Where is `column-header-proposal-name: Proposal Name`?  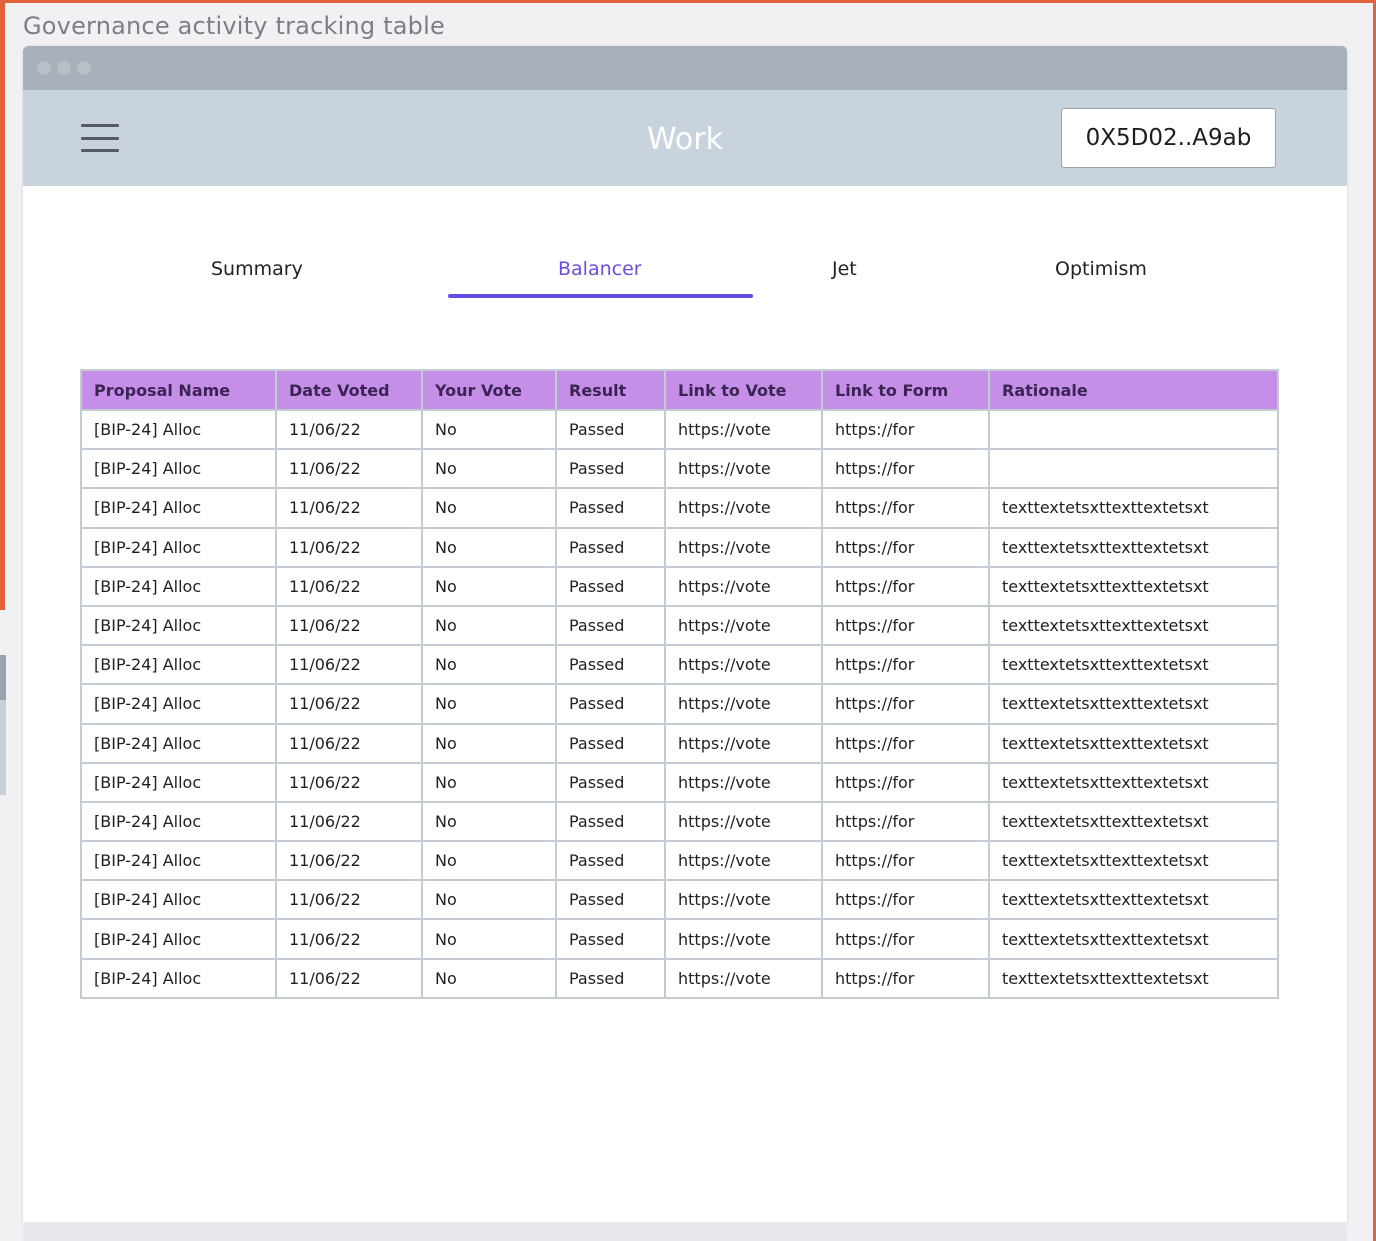
column-header-proposal-name: Proposal Name is located at coordinates (178, 390).